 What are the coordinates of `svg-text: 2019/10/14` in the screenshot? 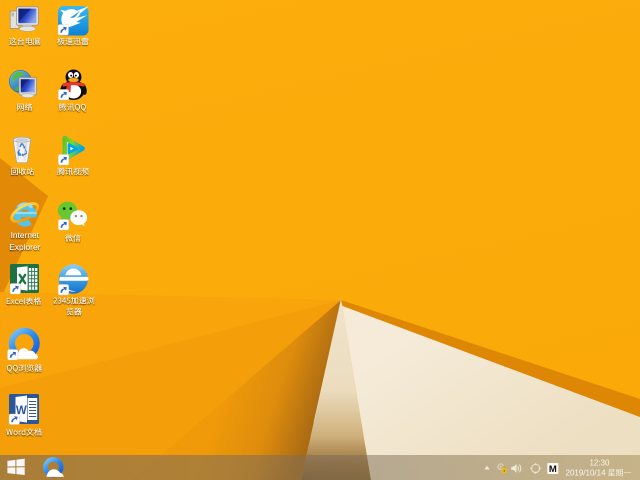 It's located at (586, 473).